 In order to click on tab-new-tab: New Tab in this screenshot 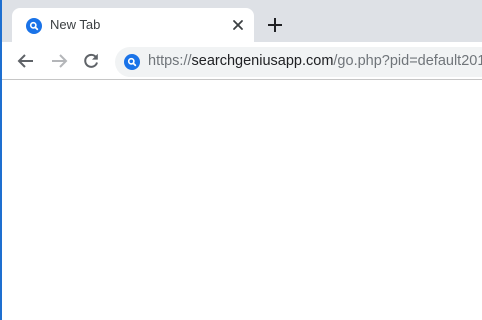, I will do `click(133, 25)`.